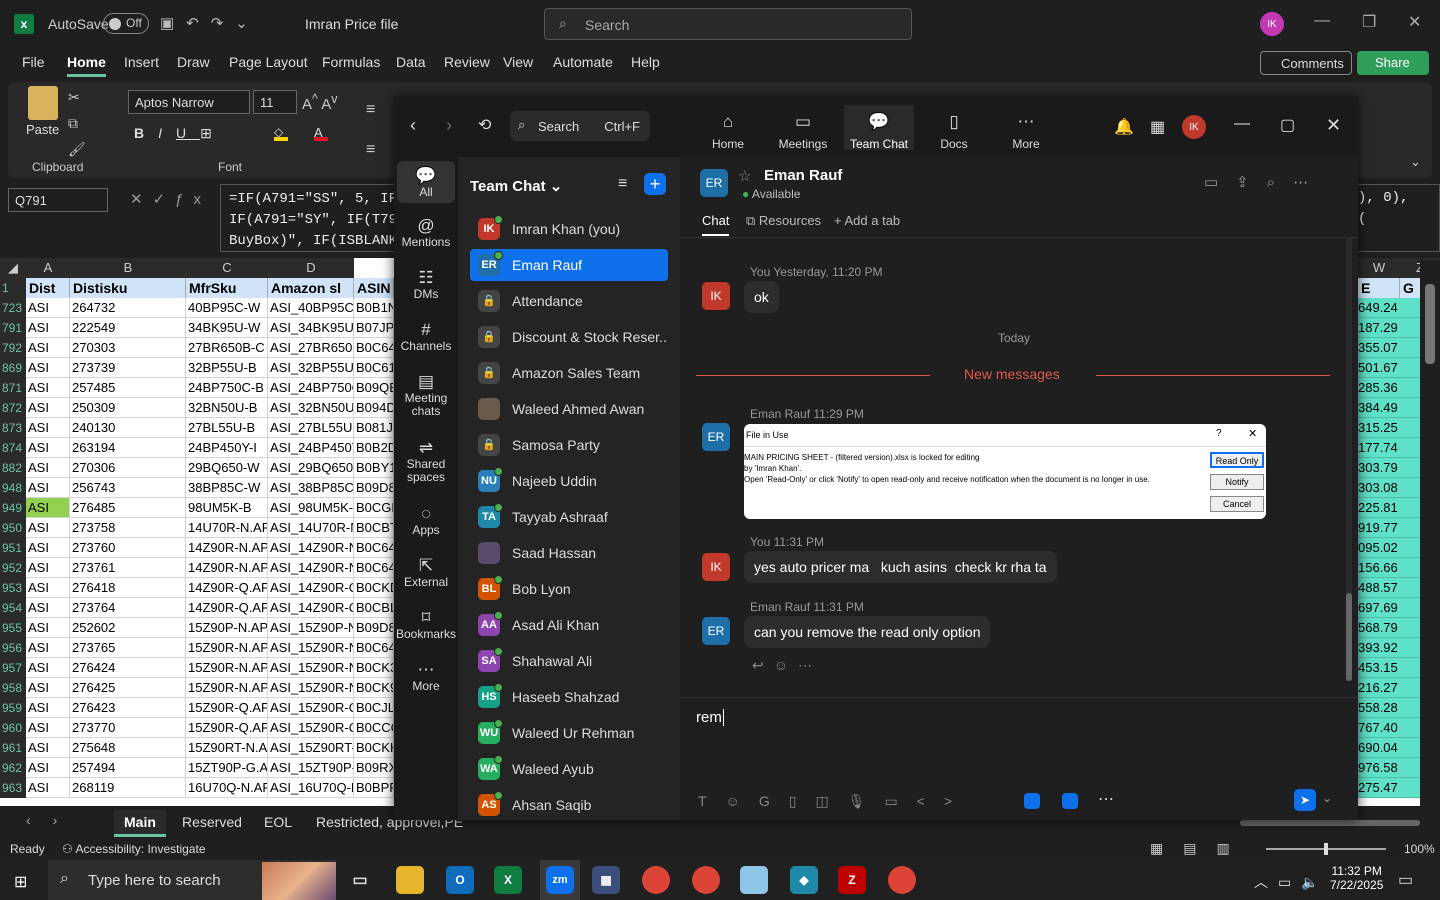  I want to click on cell-c: 14Z90R-N.AP, so click(227, 548).